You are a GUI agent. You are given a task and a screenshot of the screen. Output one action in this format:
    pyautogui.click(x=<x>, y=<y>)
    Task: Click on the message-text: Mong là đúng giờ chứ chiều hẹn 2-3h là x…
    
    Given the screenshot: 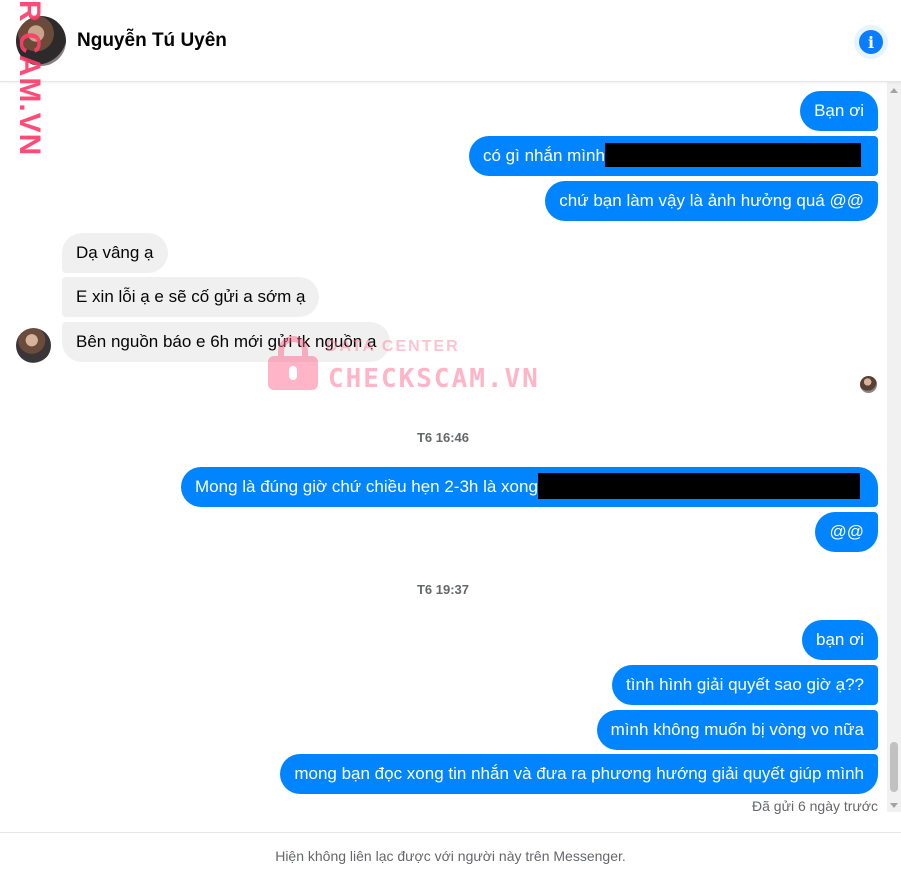 What is the action you would take?
    pyautogui.click(x=366, y=486)
    